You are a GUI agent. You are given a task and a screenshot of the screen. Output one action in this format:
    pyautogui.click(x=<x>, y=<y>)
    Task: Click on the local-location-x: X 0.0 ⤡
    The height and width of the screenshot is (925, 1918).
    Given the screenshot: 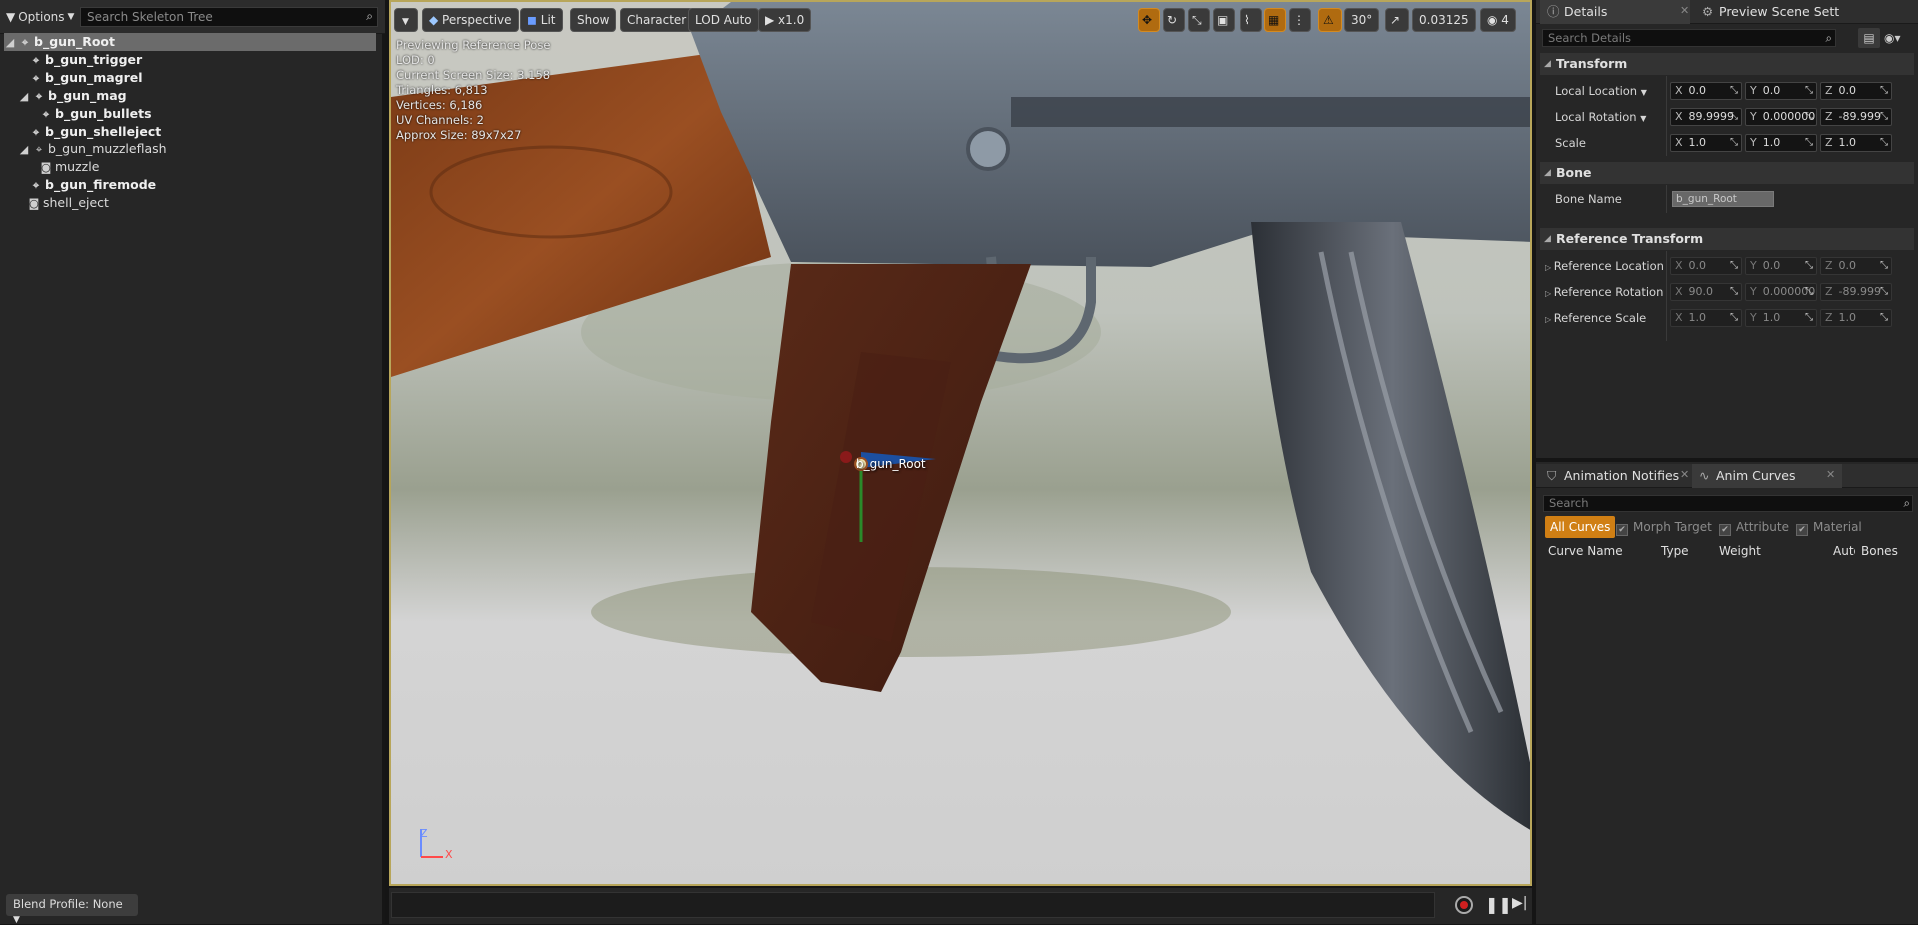 What is the action you would take?
    pyautogui.click(x=1706, y=91)
    